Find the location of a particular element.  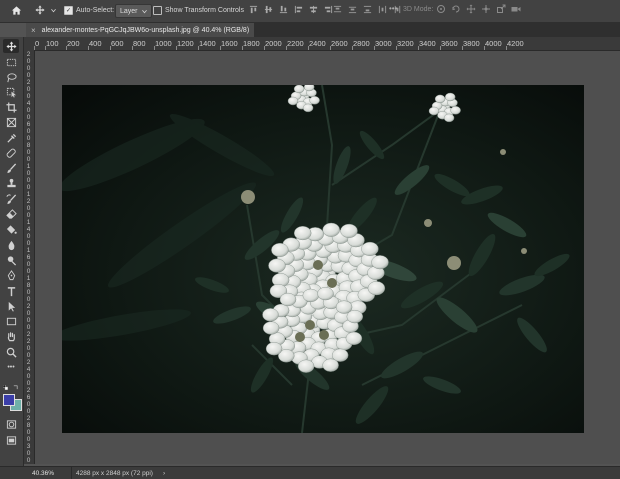

checkmark-icon: ✓ is located at coordinates (68, 10).